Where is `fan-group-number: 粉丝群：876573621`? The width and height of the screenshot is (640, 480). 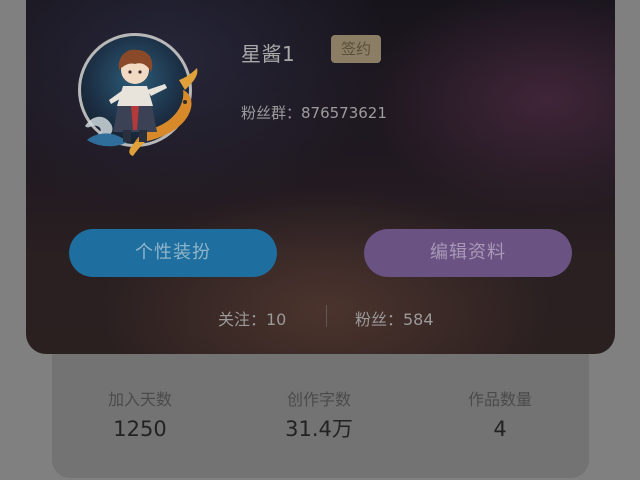
fan-group-number: 粉丝群：876573621 is located at coordinates (314, 113).